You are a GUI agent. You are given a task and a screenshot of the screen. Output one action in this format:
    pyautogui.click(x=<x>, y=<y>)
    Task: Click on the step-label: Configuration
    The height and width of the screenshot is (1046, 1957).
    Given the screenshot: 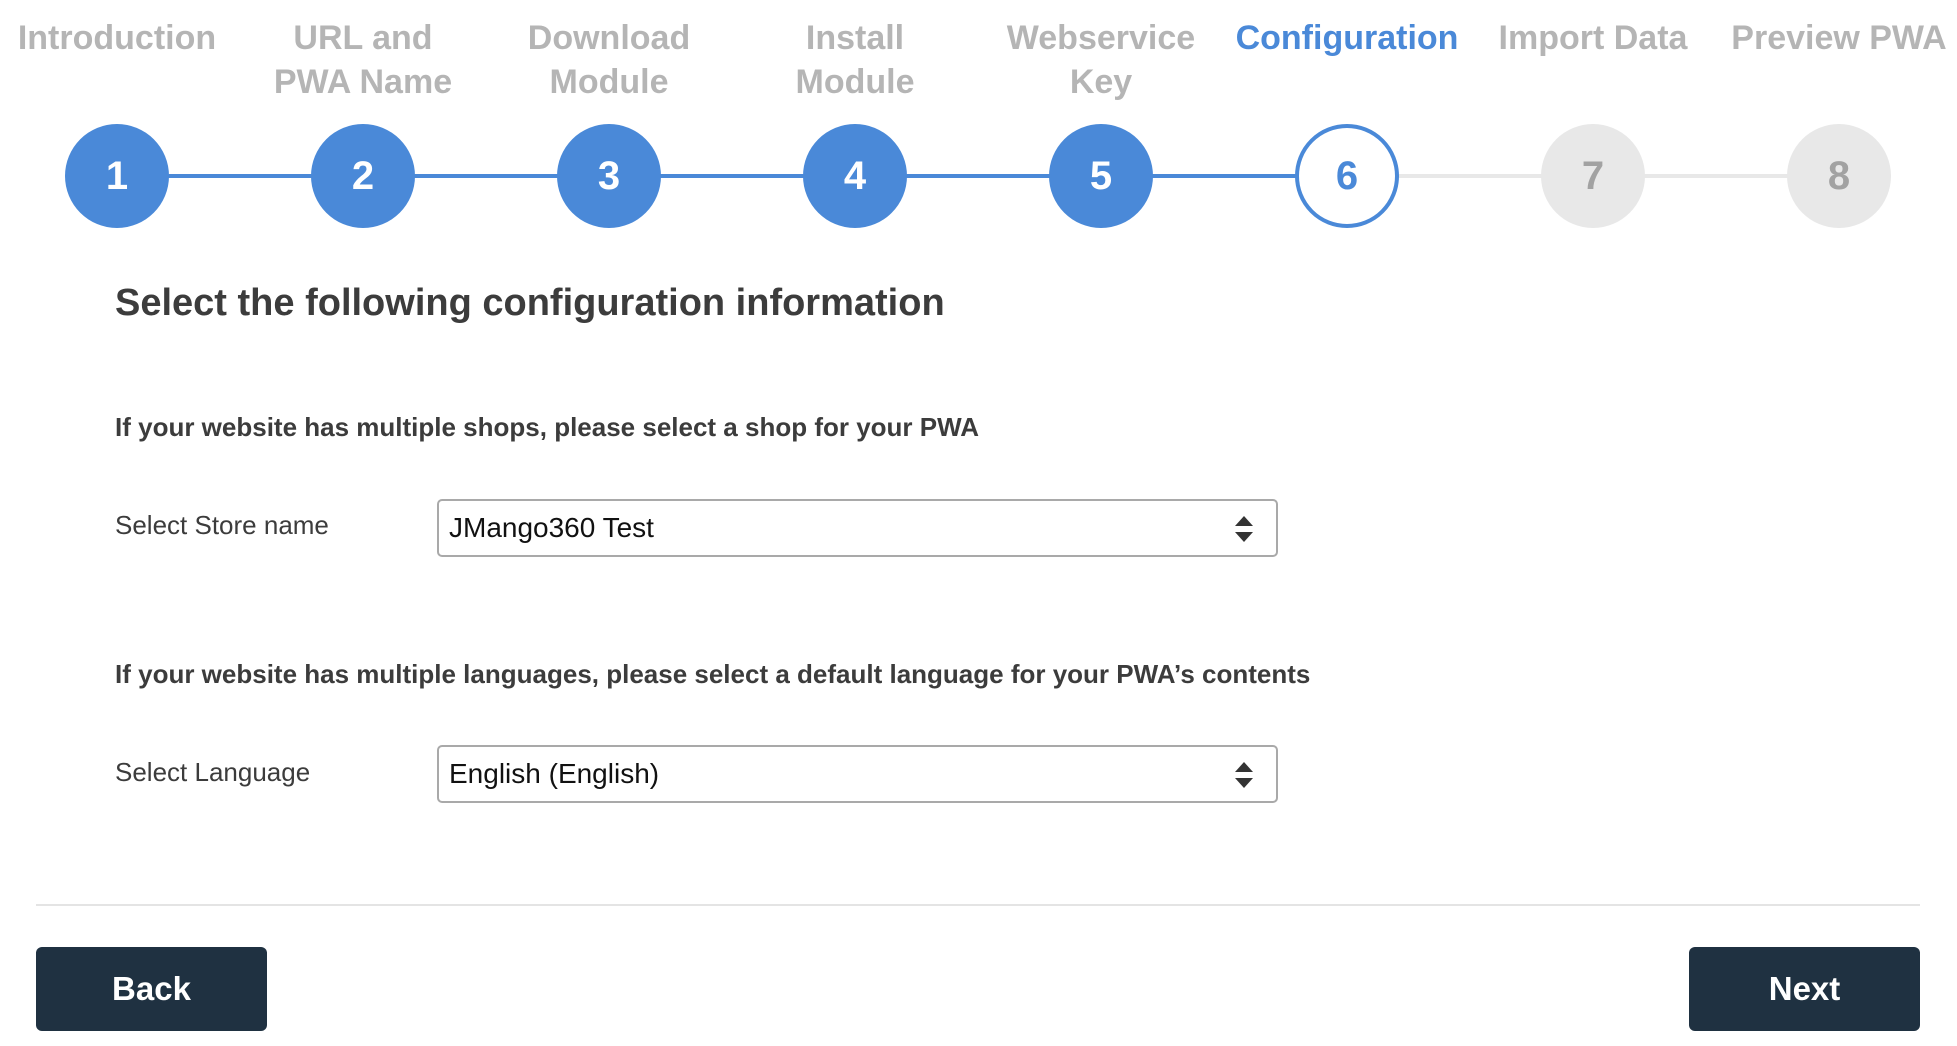 What is the action you would take?
    pyautogui.click(x=1347, y=50)
    